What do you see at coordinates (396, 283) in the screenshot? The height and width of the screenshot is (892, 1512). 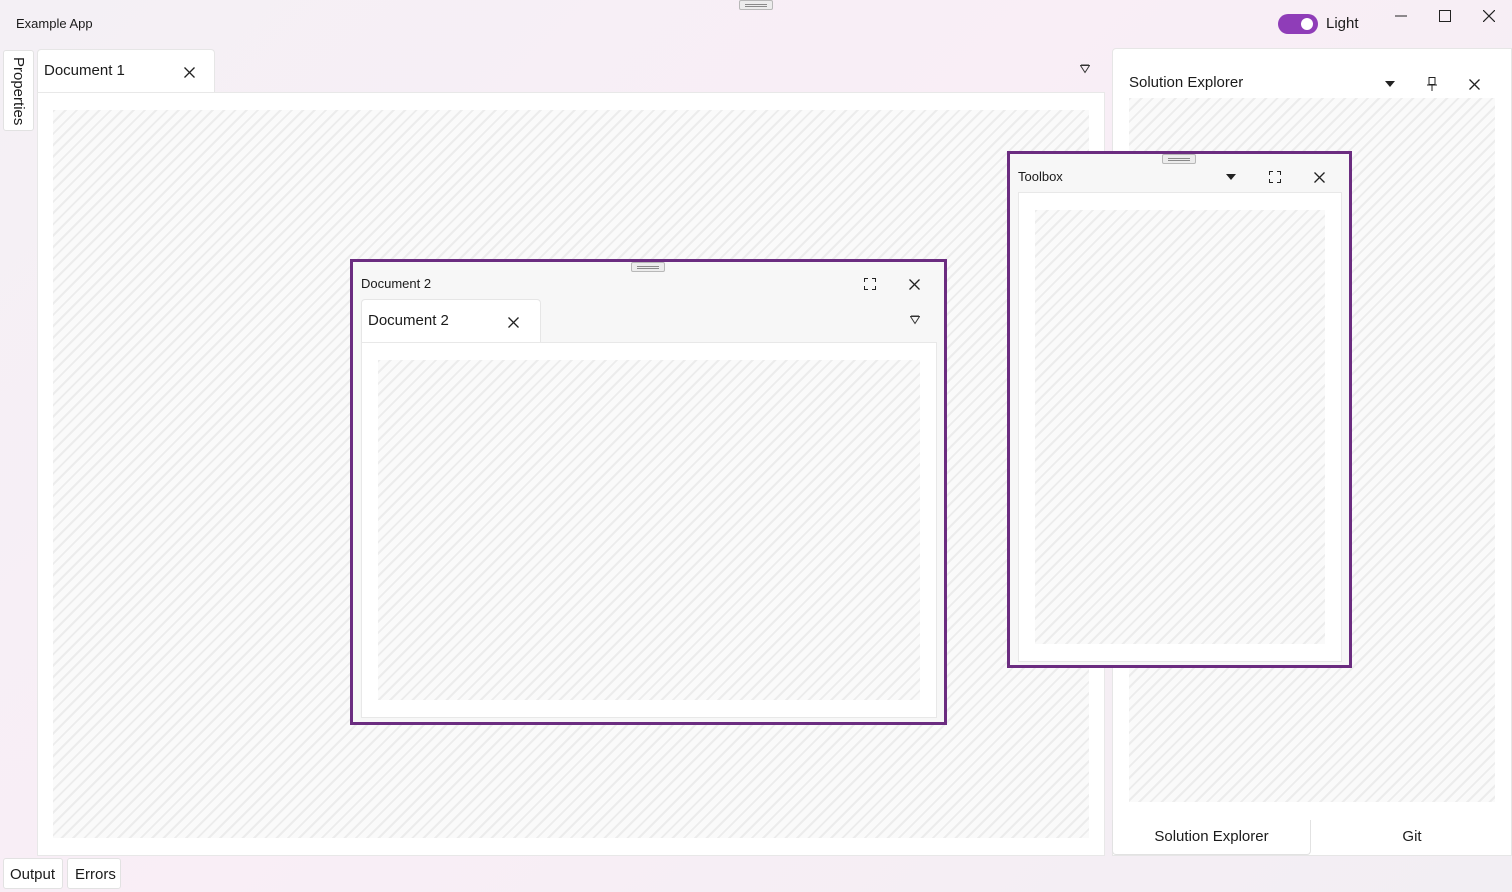 I see `floating-document-title: Document 2` at bounding box center [396, 283].